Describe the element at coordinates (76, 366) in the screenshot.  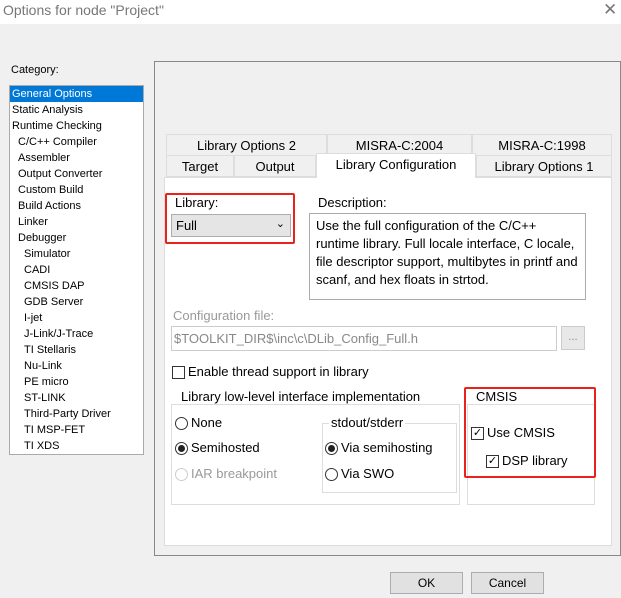
I see `category-item: Nu-Link` at that location.